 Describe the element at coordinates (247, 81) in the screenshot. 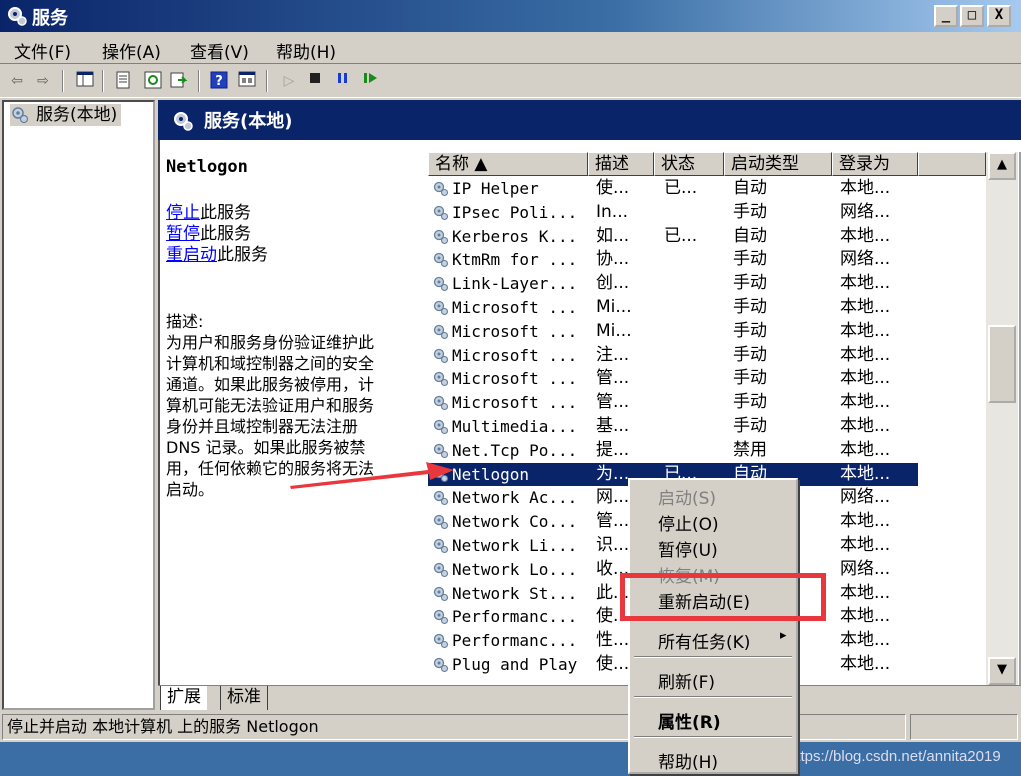

I see `console-view-icon` at that location.